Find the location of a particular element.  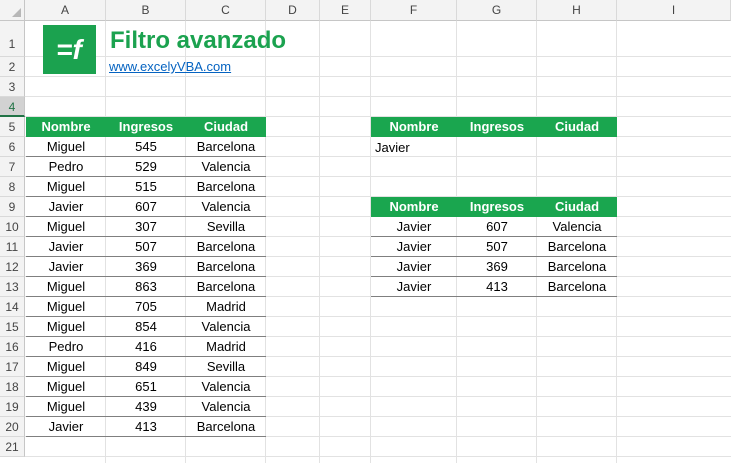

row-header-8: 8 is located at coordinates (12, 187).